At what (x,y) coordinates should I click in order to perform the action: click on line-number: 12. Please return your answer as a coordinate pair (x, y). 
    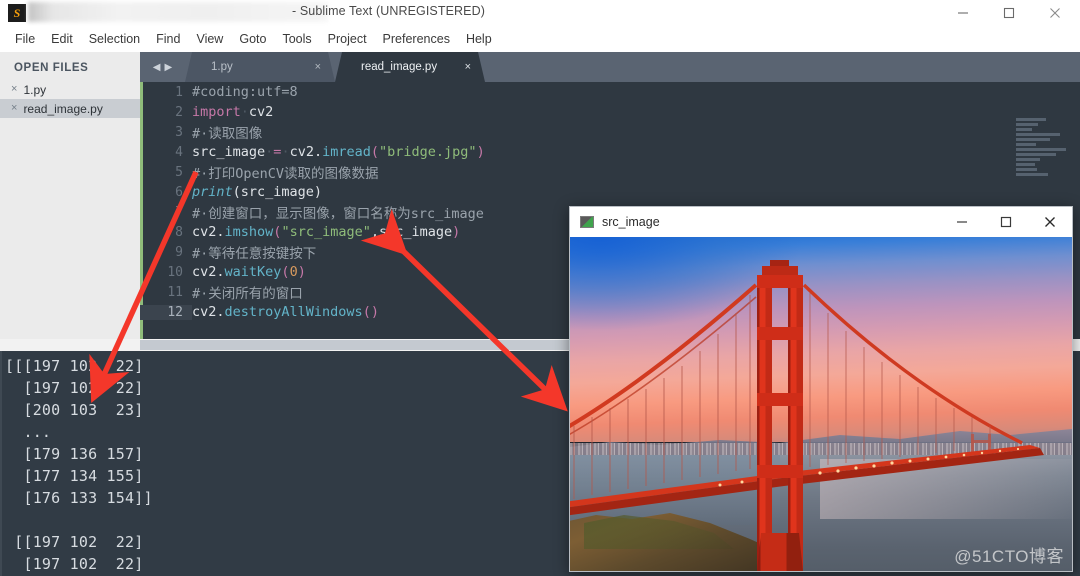
    Looking at the image, I should click on (166, 312).